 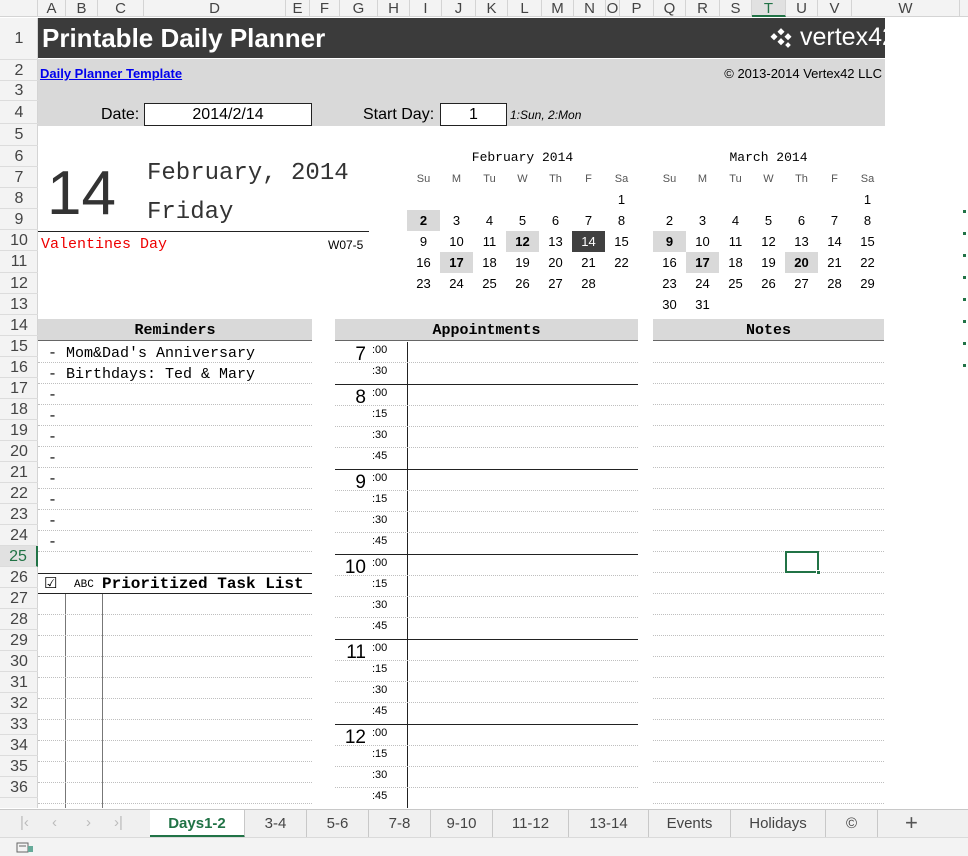 I want to click on calendar-day: 12, so click(x=522, y=241).